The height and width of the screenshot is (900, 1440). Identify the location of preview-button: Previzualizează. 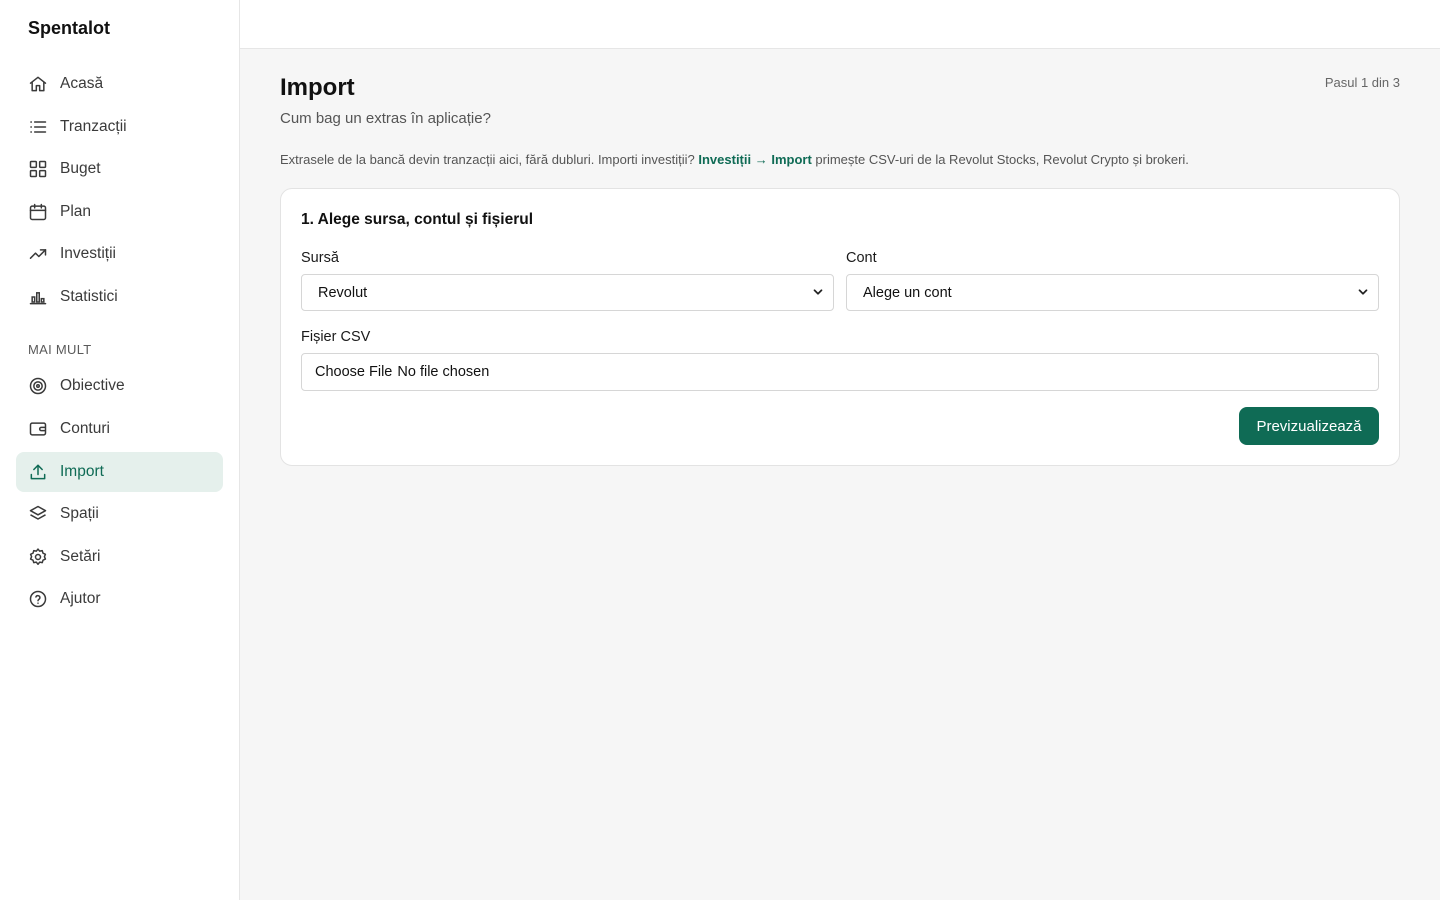
(1309, 426).